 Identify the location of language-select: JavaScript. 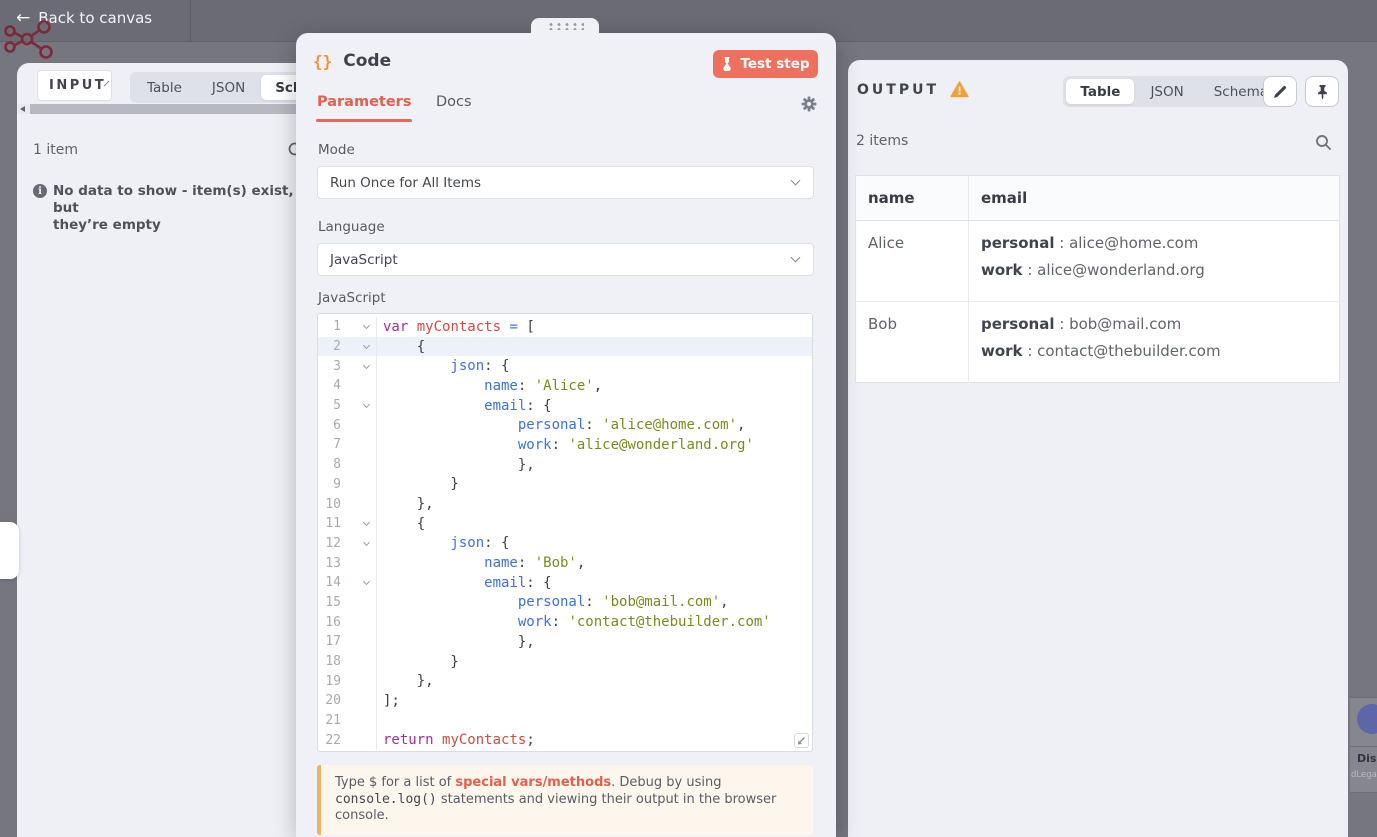
(565, 259).